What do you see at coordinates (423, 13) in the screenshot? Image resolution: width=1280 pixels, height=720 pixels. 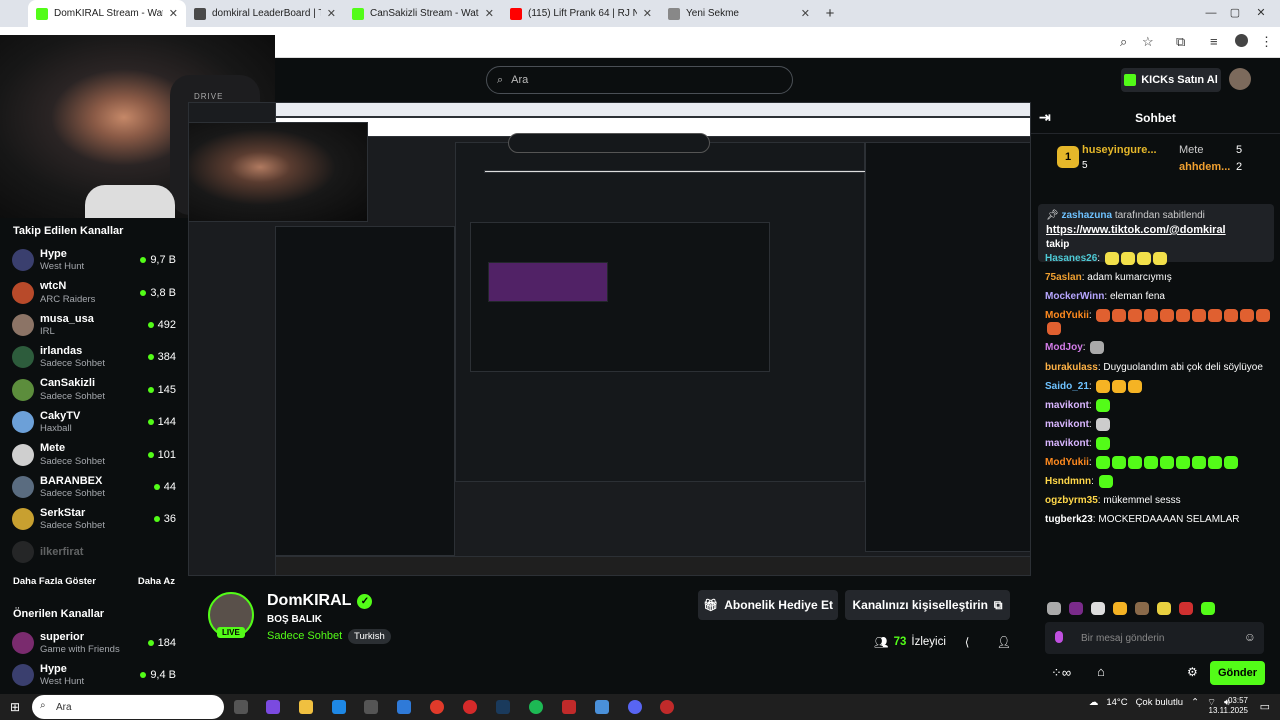 I see `browser-tab: CanSakizli Stream - Watch Live✕` at bounding box center [423, 13].